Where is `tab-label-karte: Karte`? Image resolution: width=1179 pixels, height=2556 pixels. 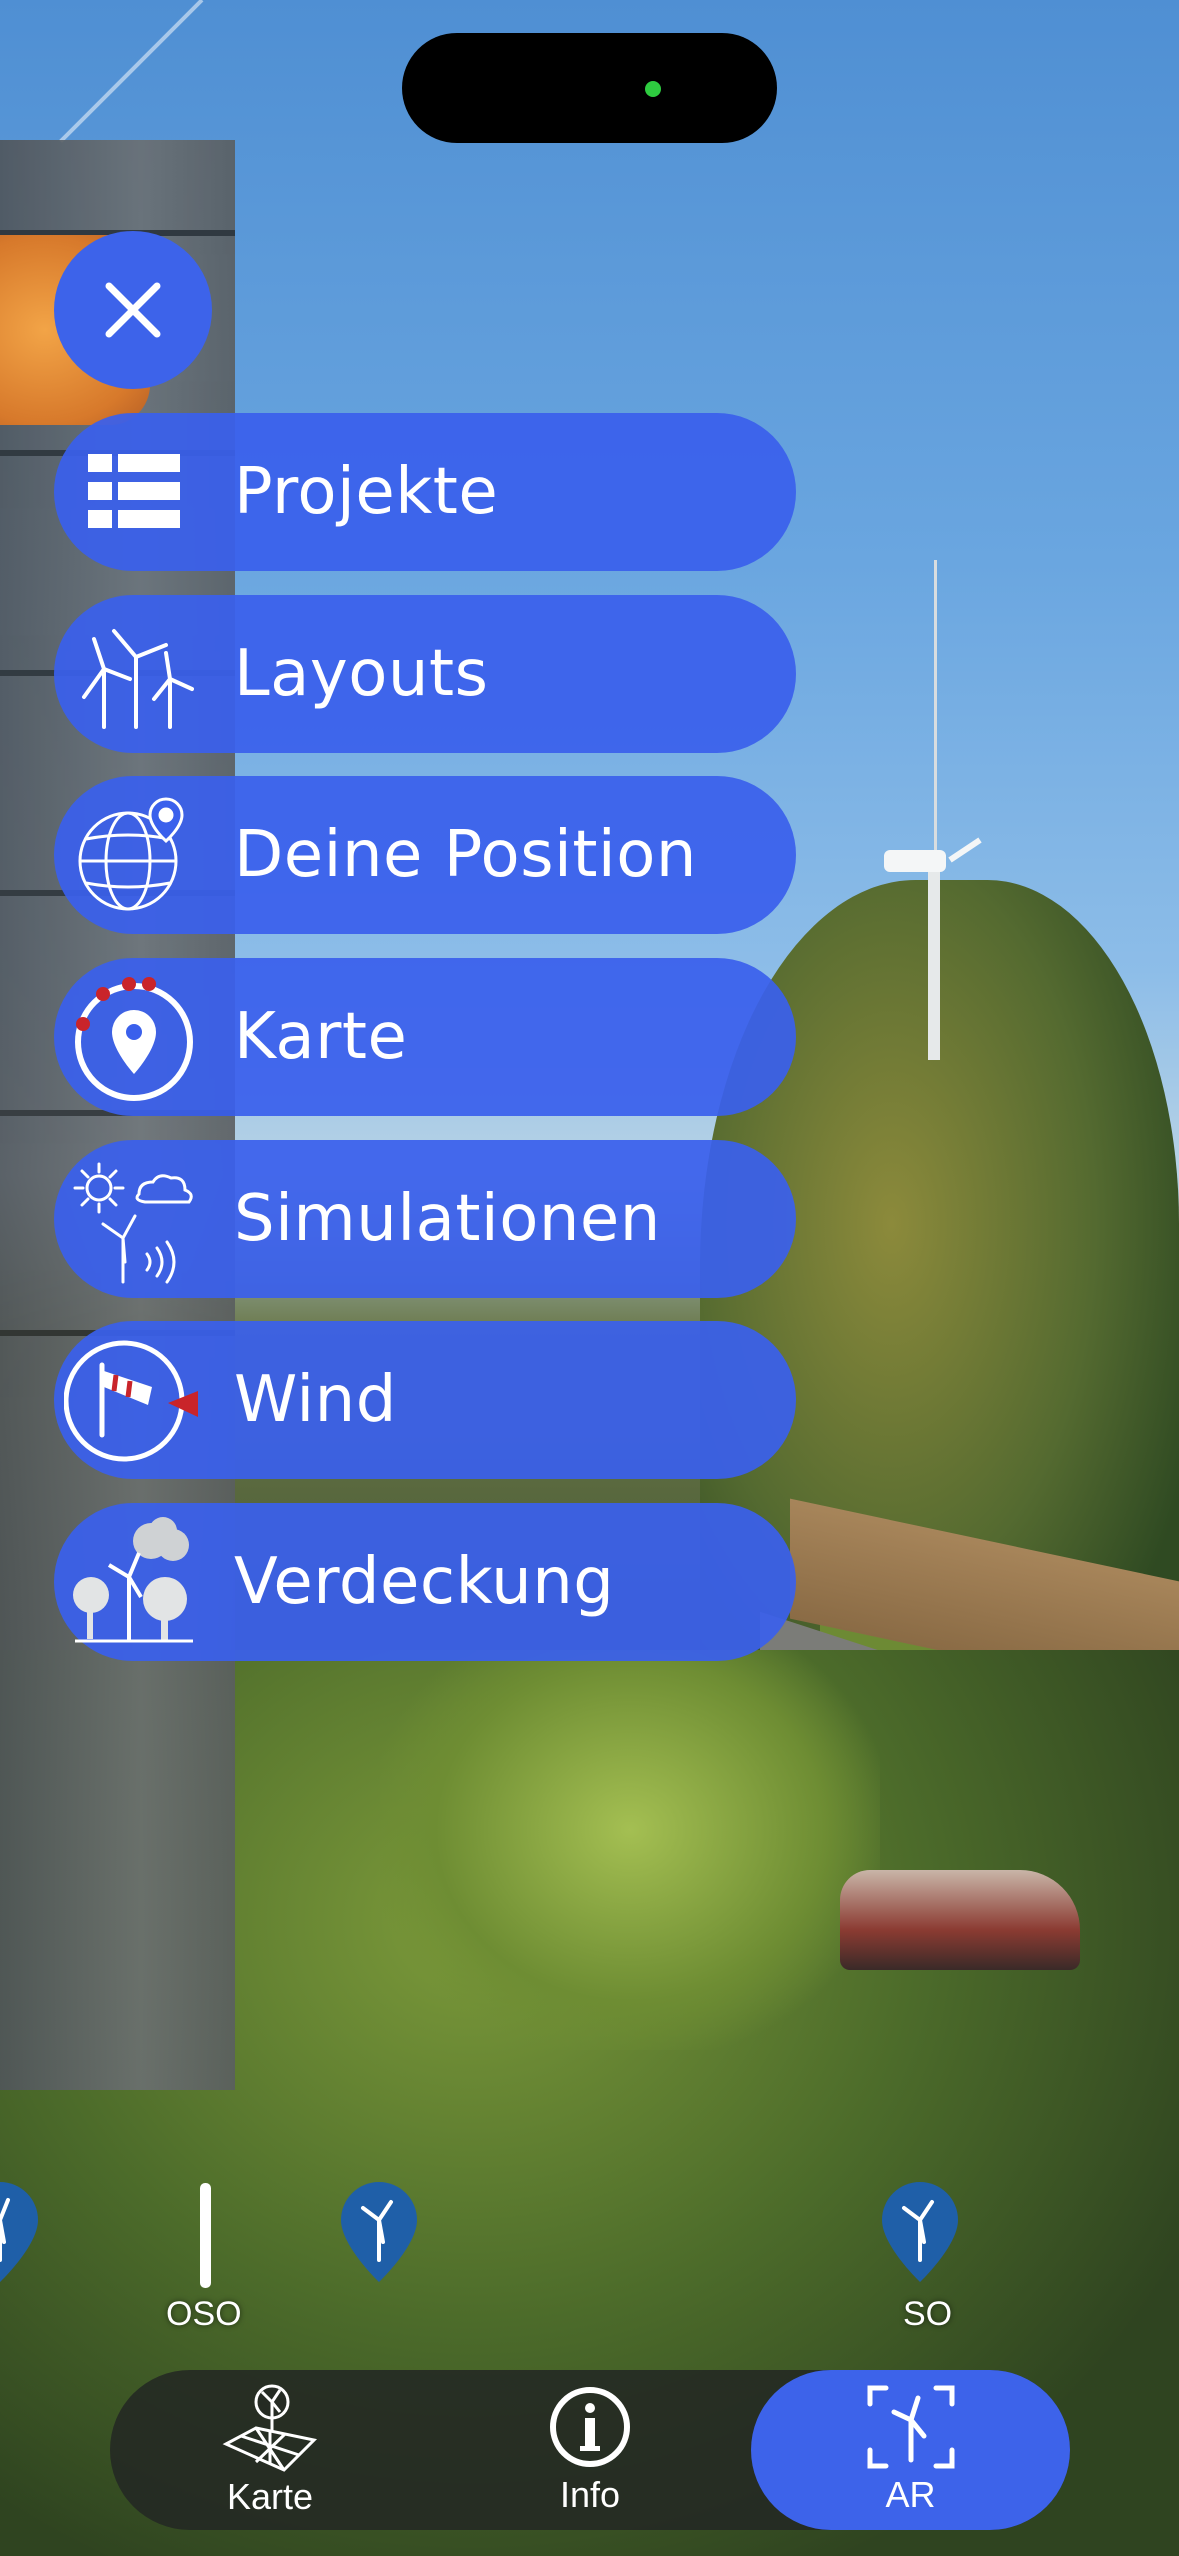
tab-label-karte: Karte is located at coordinates (270, 2496).